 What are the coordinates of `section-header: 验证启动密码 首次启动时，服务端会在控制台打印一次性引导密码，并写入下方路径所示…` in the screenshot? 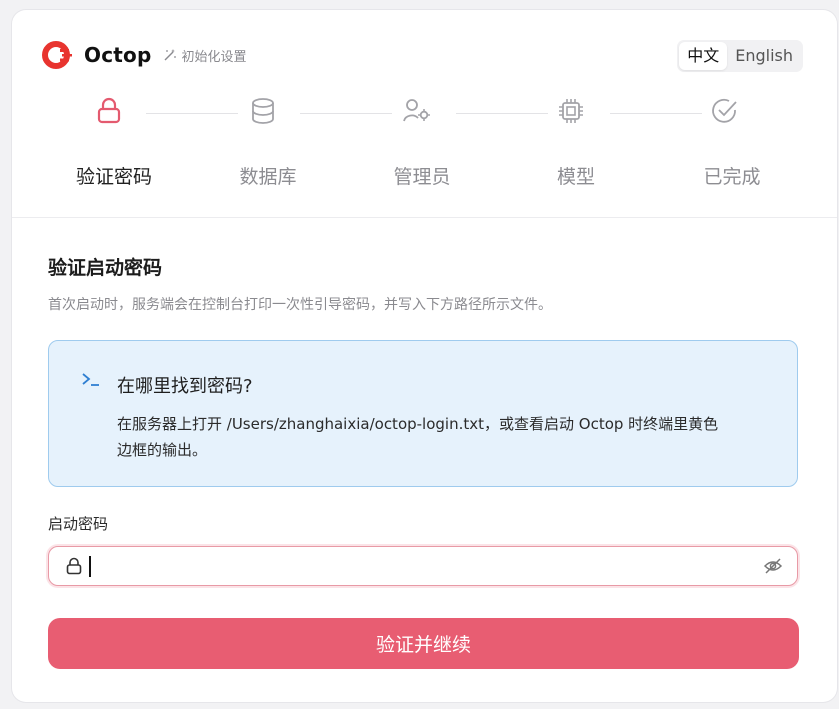 It's located at (424, 283).